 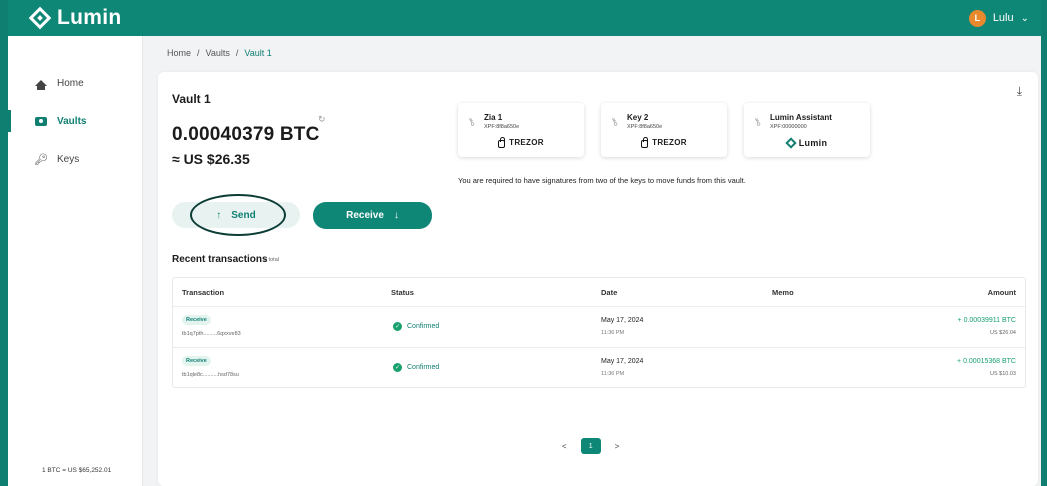 I want to click on breadcrumb-current: Vault 1, so click(x=258, y=53).